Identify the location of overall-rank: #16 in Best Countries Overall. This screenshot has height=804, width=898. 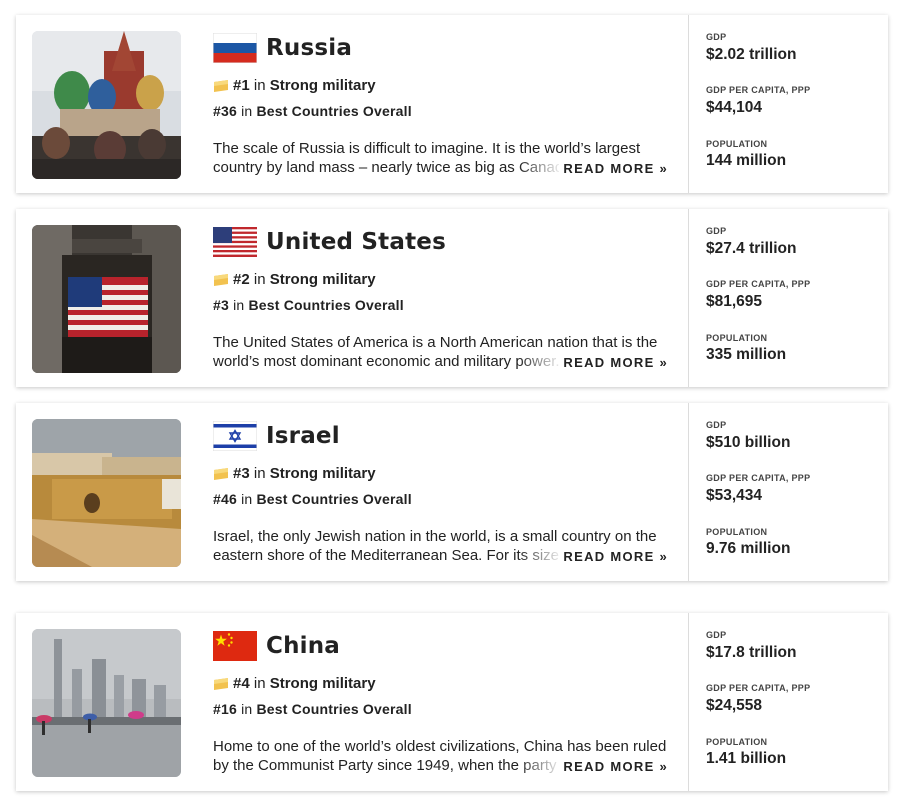
(312, 709).